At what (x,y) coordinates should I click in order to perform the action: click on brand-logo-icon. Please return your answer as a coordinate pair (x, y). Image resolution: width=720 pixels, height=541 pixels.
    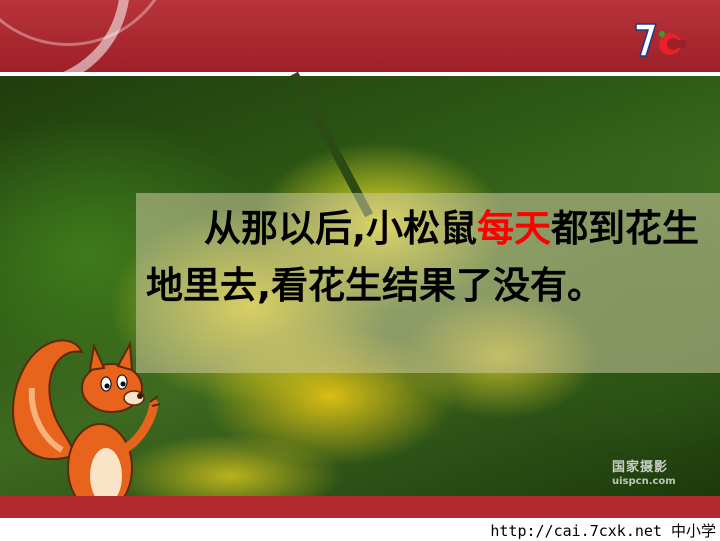
    Looking at the image, I should click on (660, 40).